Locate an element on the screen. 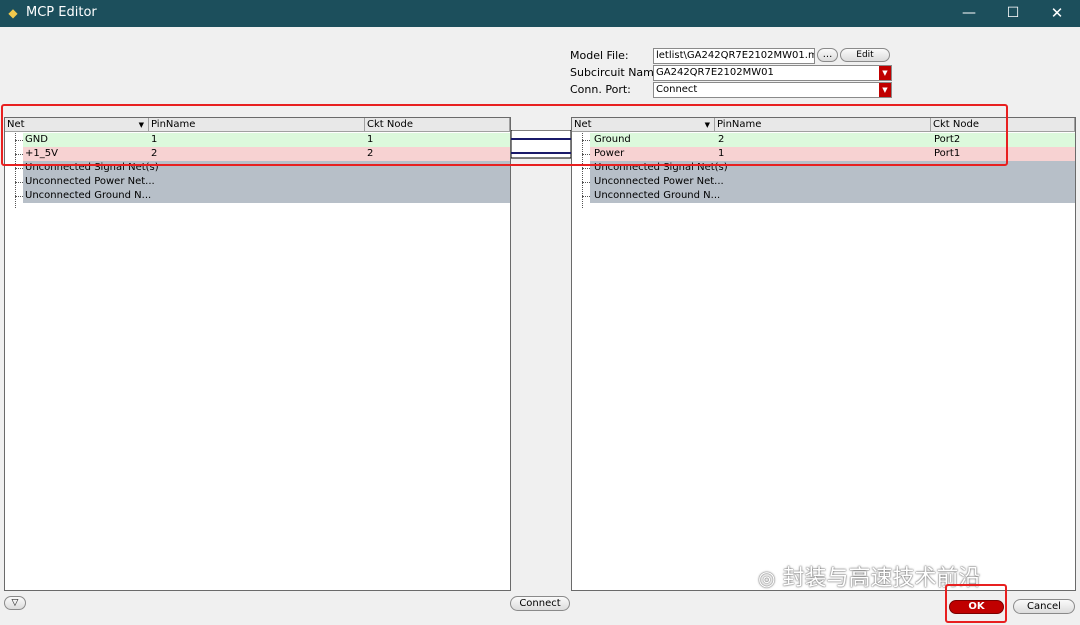  conn-port-label: Conn. Port: is located at coordinates (600, 89).